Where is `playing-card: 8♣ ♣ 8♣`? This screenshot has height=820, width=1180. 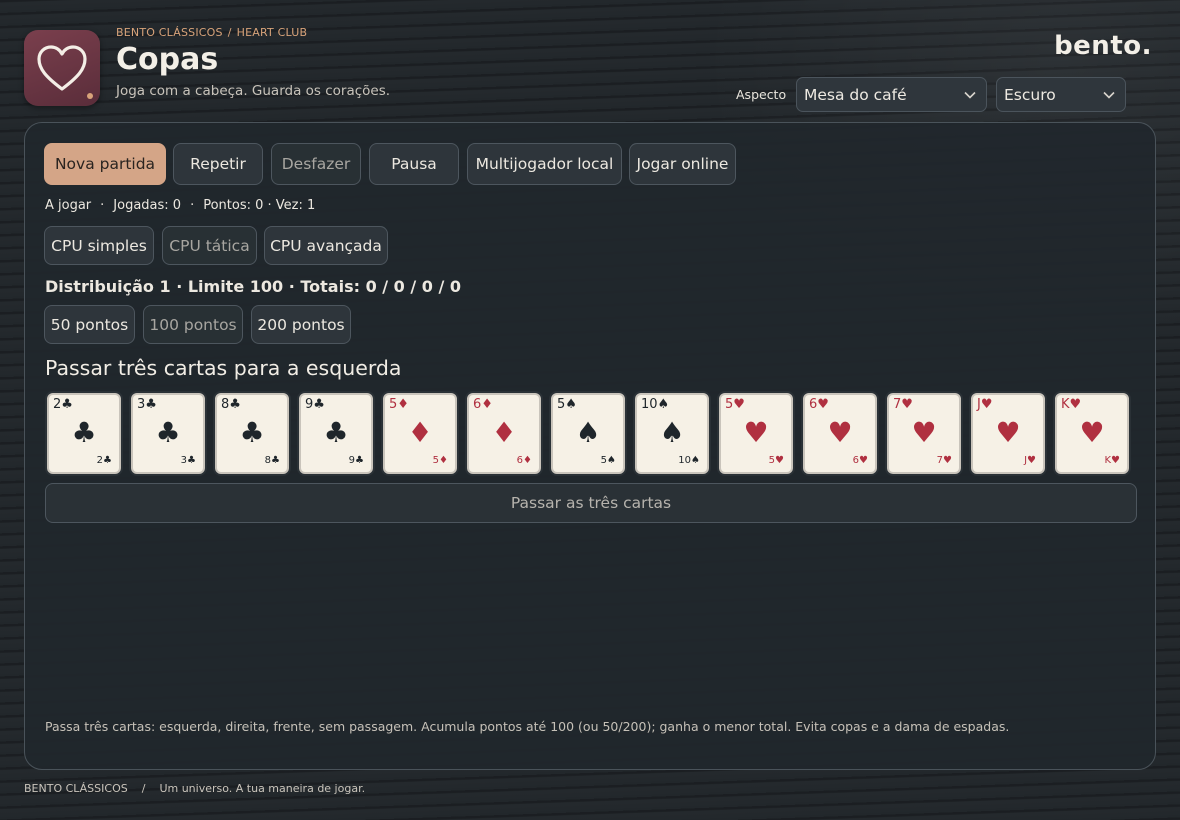
playing-card: 8♣ ♣ 8♣ is located at coordinates (252, 433).